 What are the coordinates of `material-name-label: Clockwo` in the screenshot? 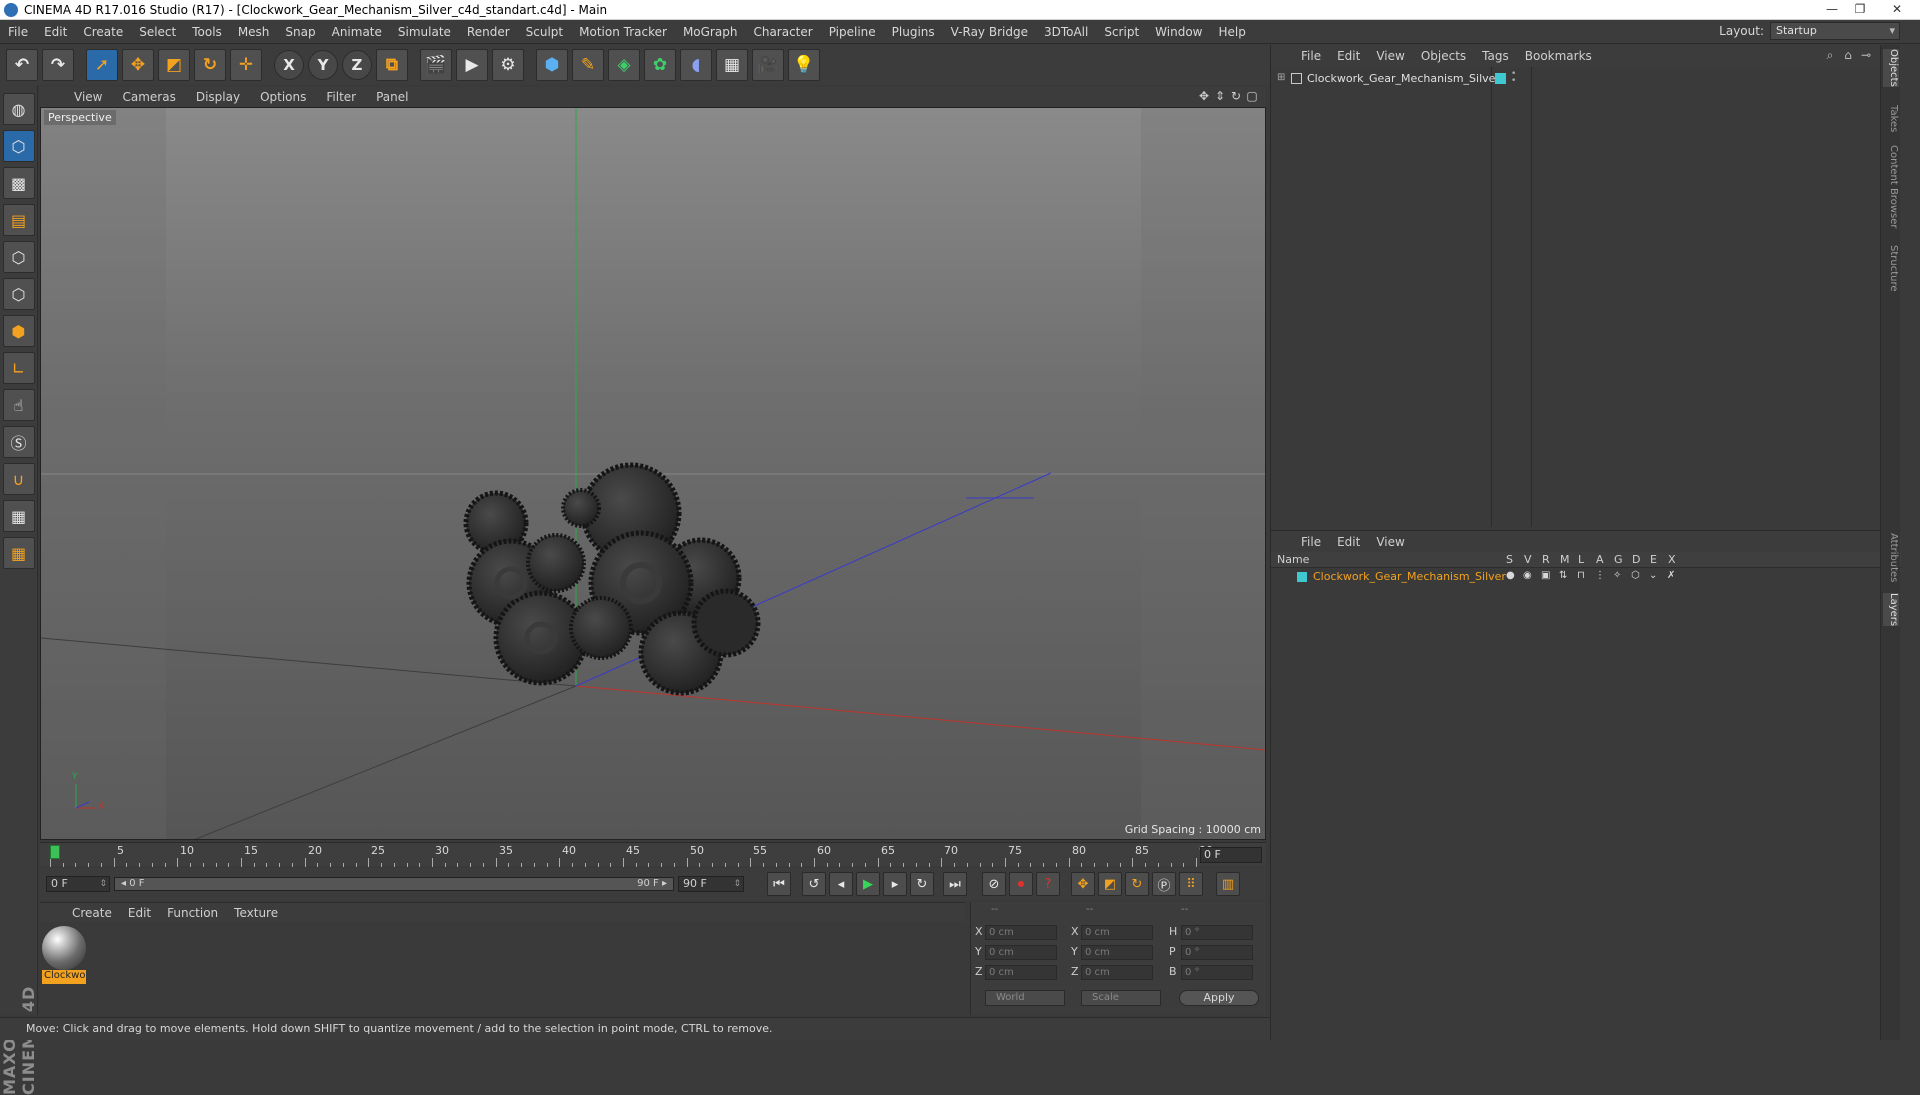 It's located at (64, 977).